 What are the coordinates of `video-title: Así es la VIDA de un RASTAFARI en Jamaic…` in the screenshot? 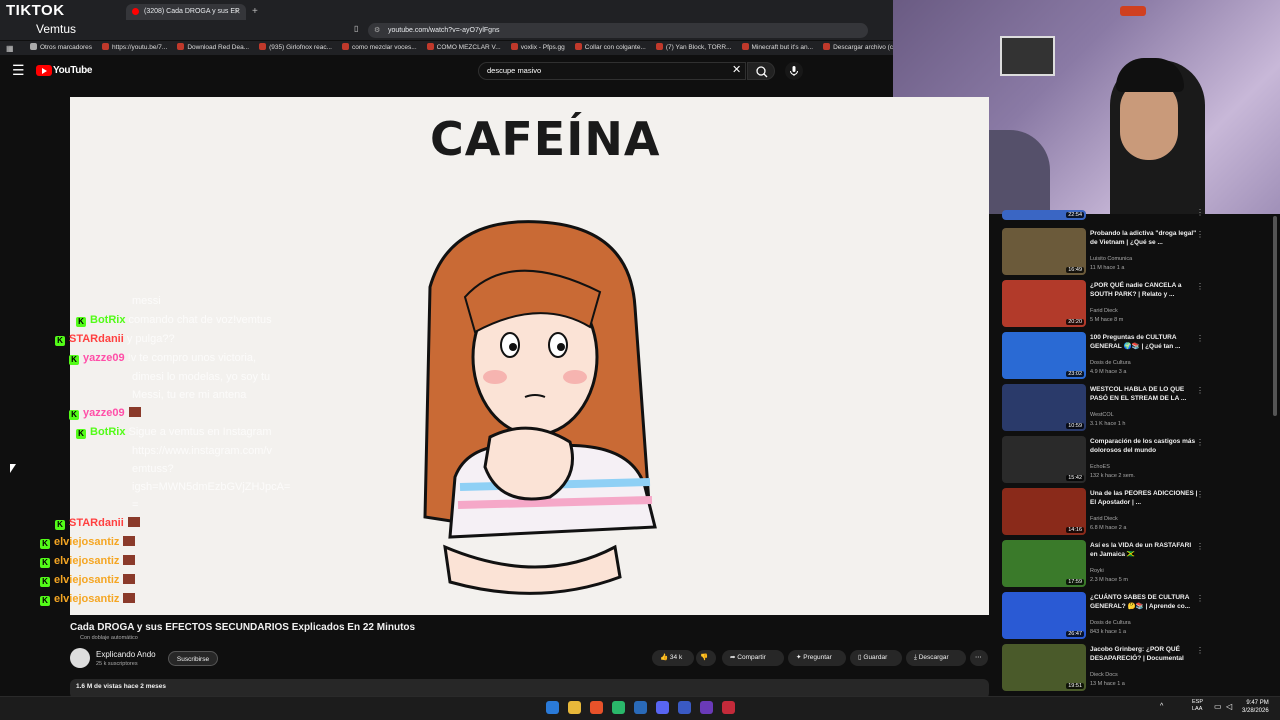 It's located at (1145, 550).